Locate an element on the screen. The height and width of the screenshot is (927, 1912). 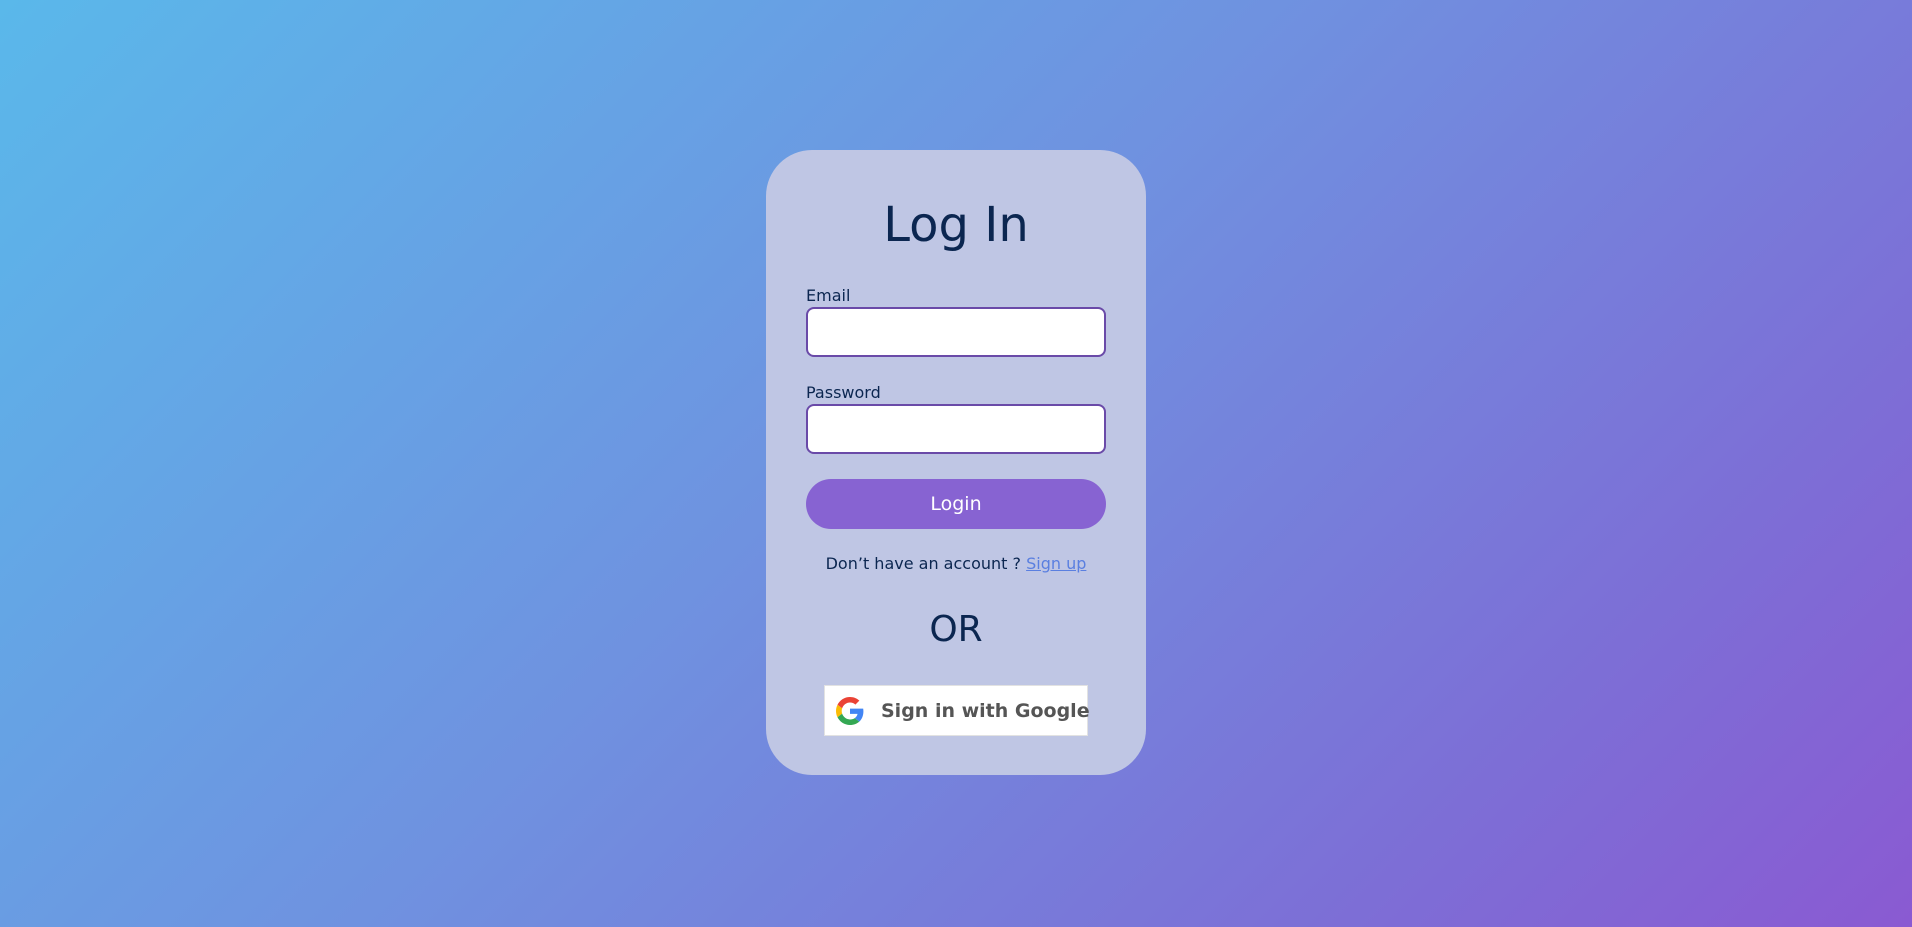
google-signin-label: Sign in with Google is located at coordinates (985, 710).